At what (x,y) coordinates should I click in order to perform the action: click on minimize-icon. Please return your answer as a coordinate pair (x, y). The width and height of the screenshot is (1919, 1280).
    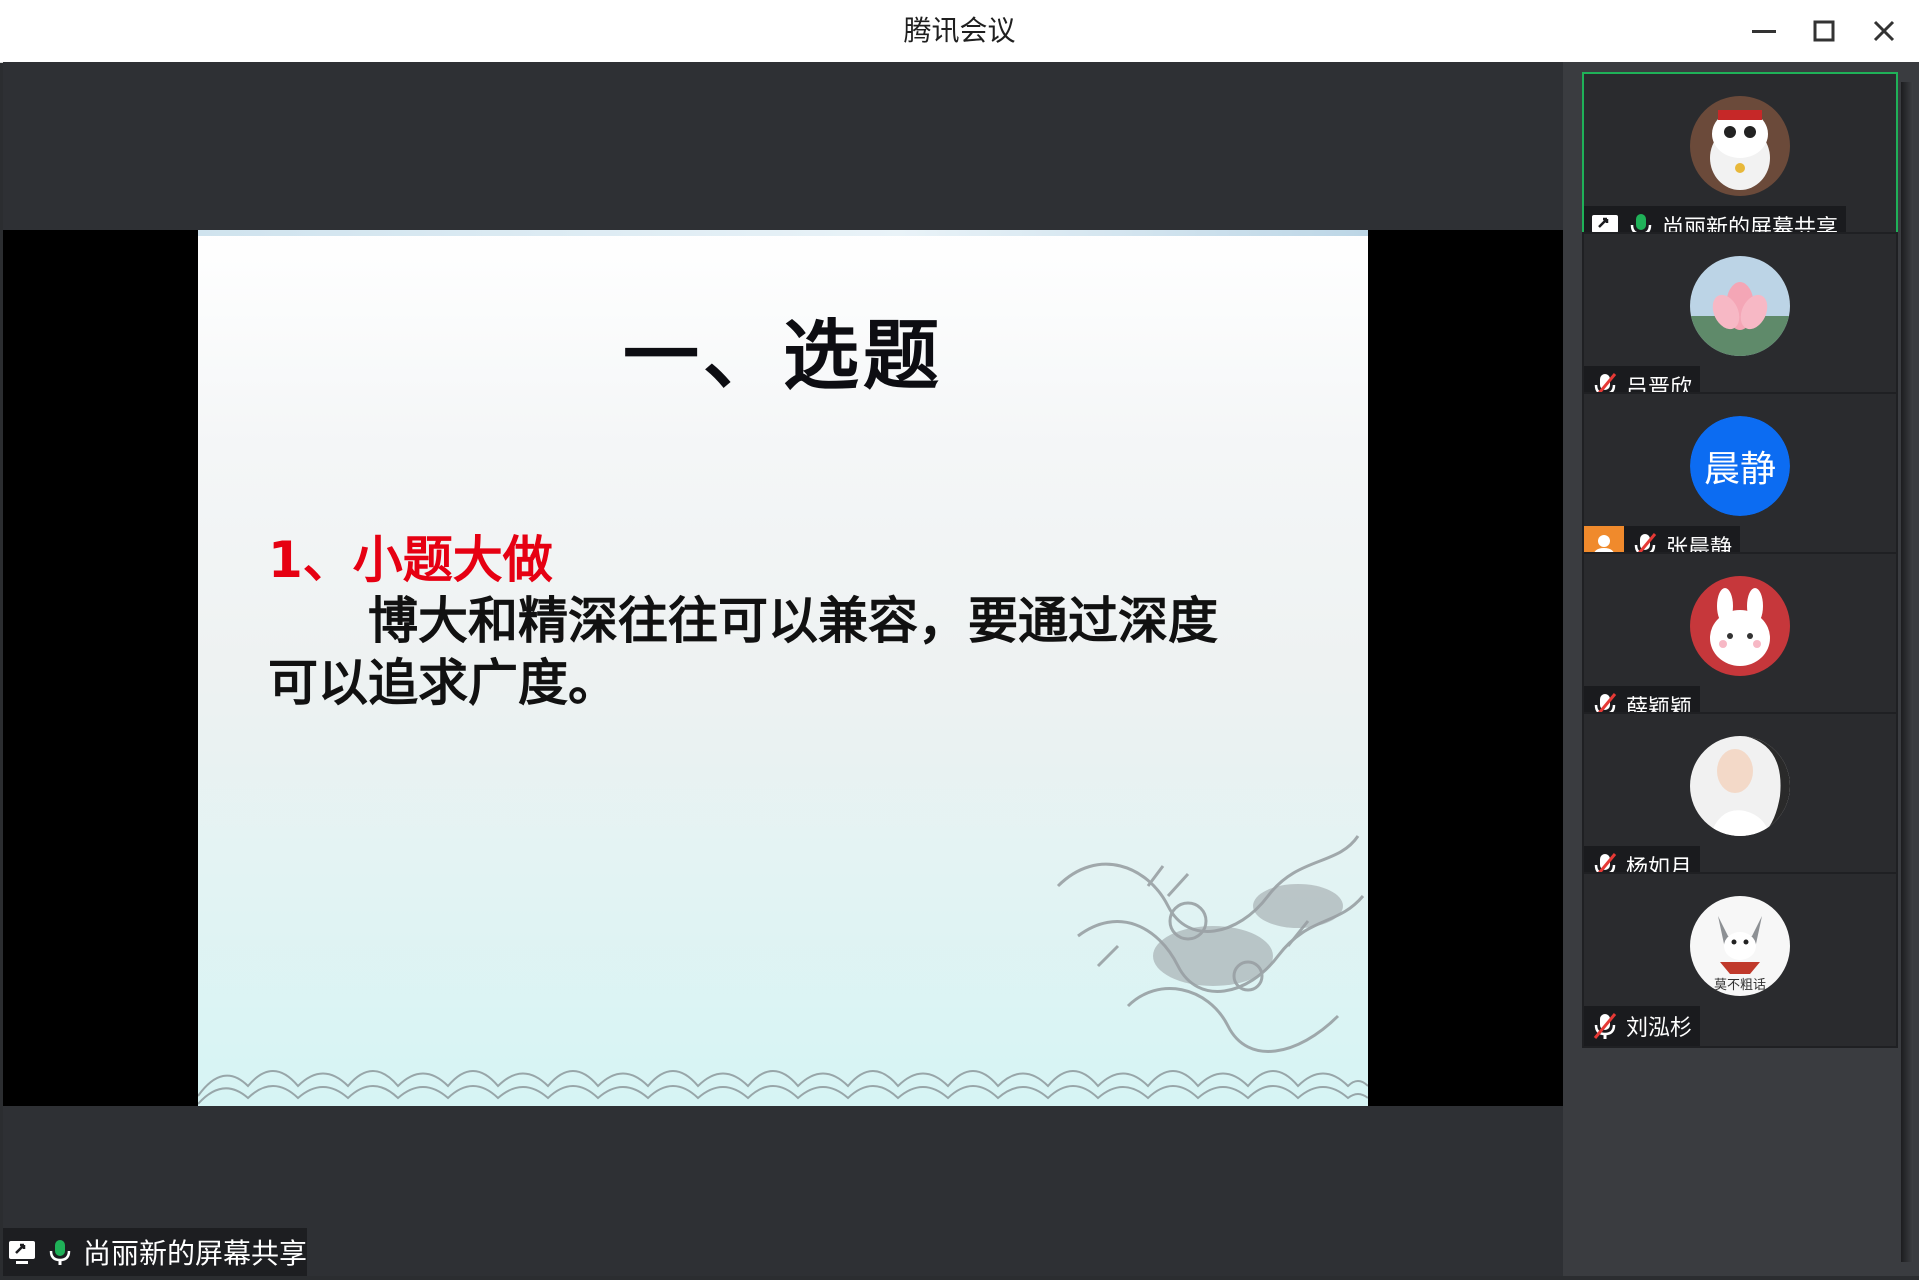
    Looking at the image, I should click on (1764, 31).